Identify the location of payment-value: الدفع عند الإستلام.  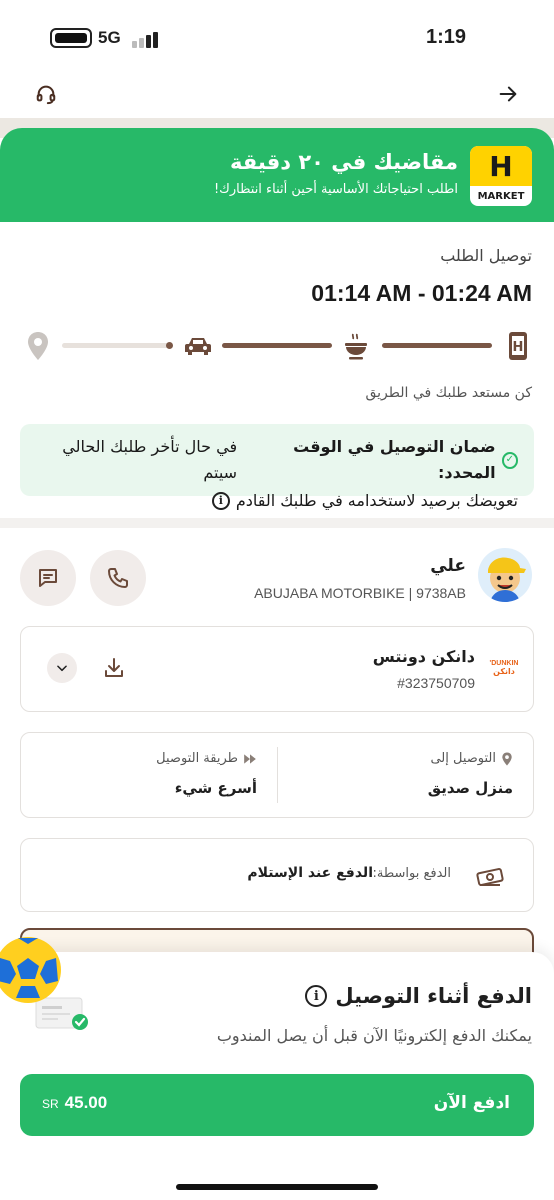
(310, 873).